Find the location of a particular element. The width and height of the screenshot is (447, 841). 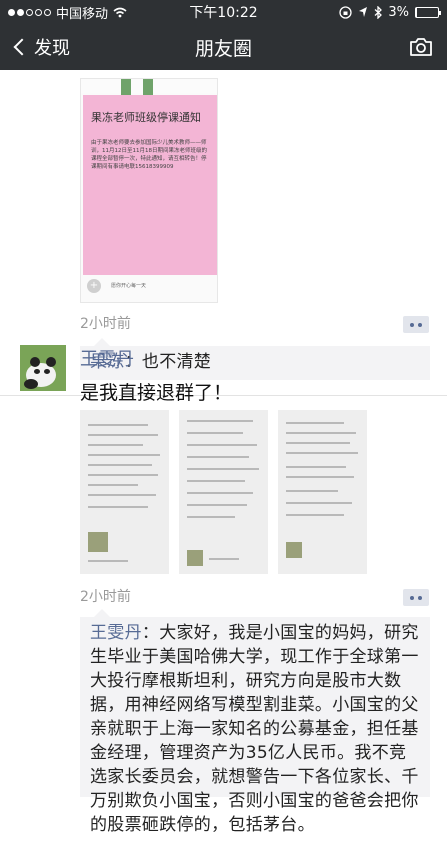

back-button: 发现 is located at coordinates (60, 47).